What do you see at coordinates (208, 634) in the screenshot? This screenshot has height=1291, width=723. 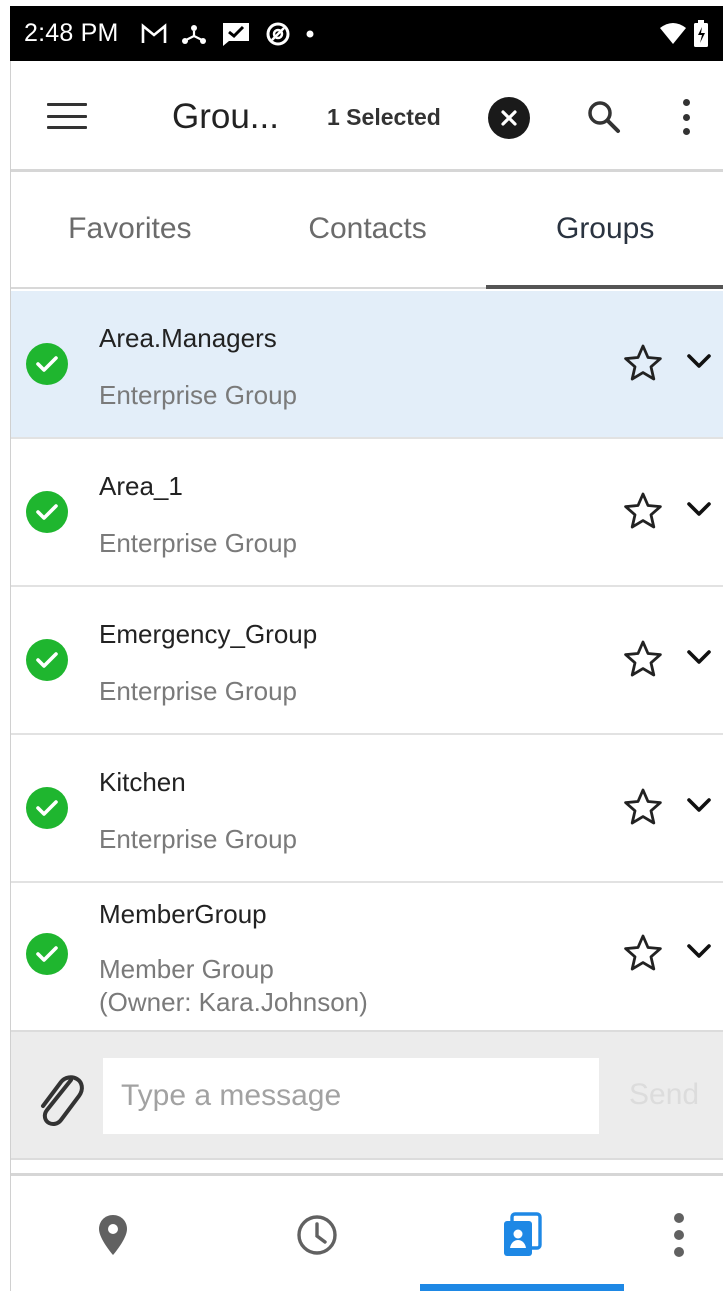 I see `group-name: Emergency_Group` at bounding box center [208, 634].